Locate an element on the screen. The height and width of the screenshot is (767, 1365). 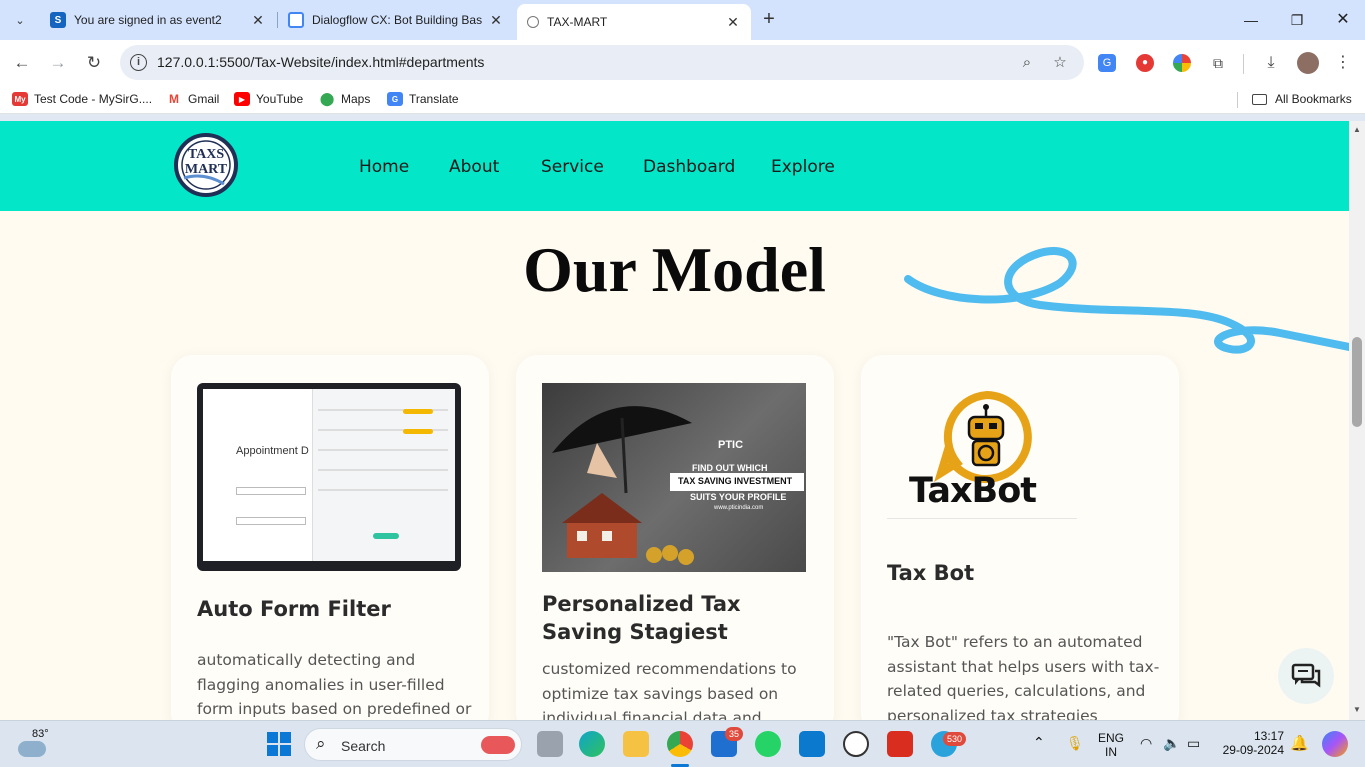
scroll-up-arrow: ▲ is located at coordinates (1357, 129).